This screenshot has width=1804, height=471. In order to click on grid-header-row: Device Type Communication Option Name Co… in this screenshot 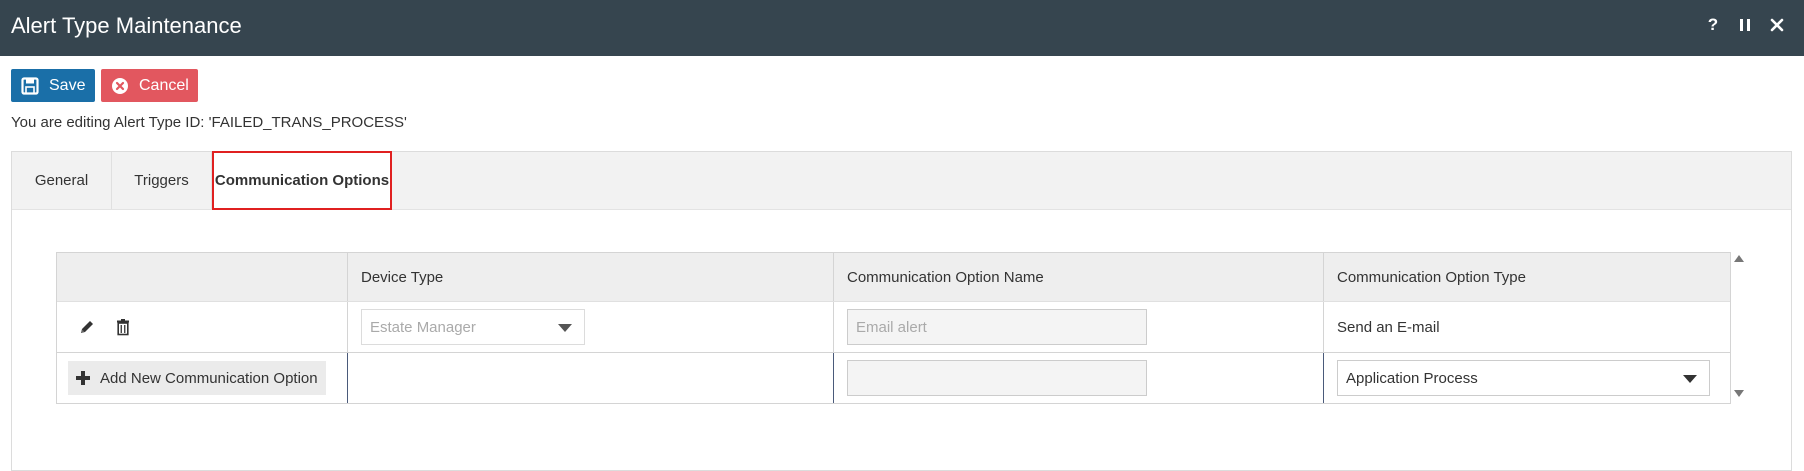, I will do `click(893, 277)`.